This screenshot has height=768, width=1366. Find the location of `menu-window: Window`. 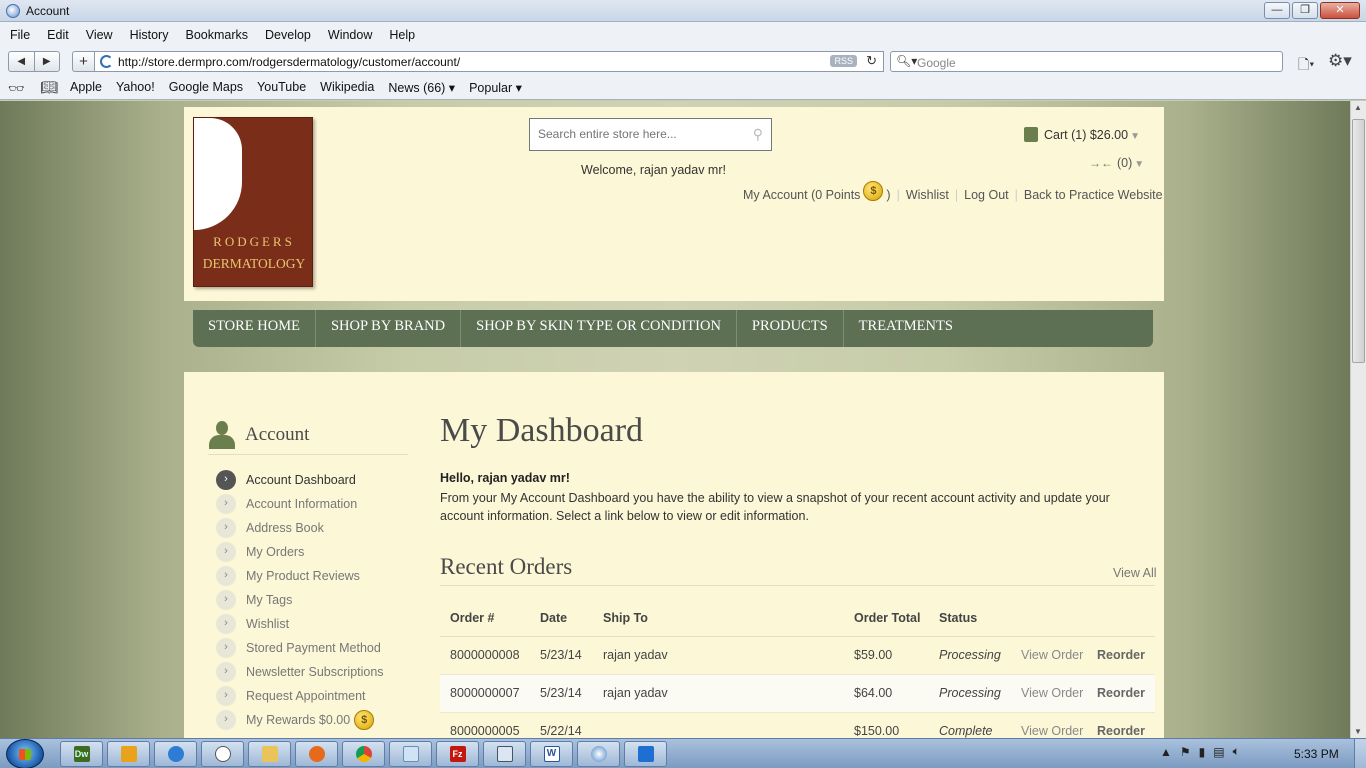

menu-window: Window is located at coordinates (350, 35).